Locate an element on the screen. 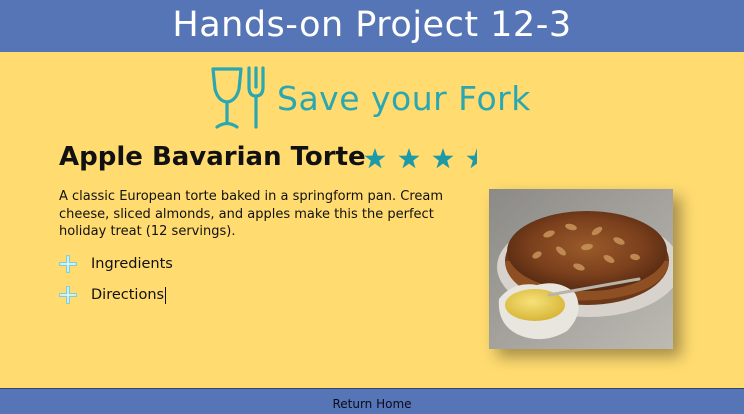  recipe-photo is located at coordinates (581, 269).